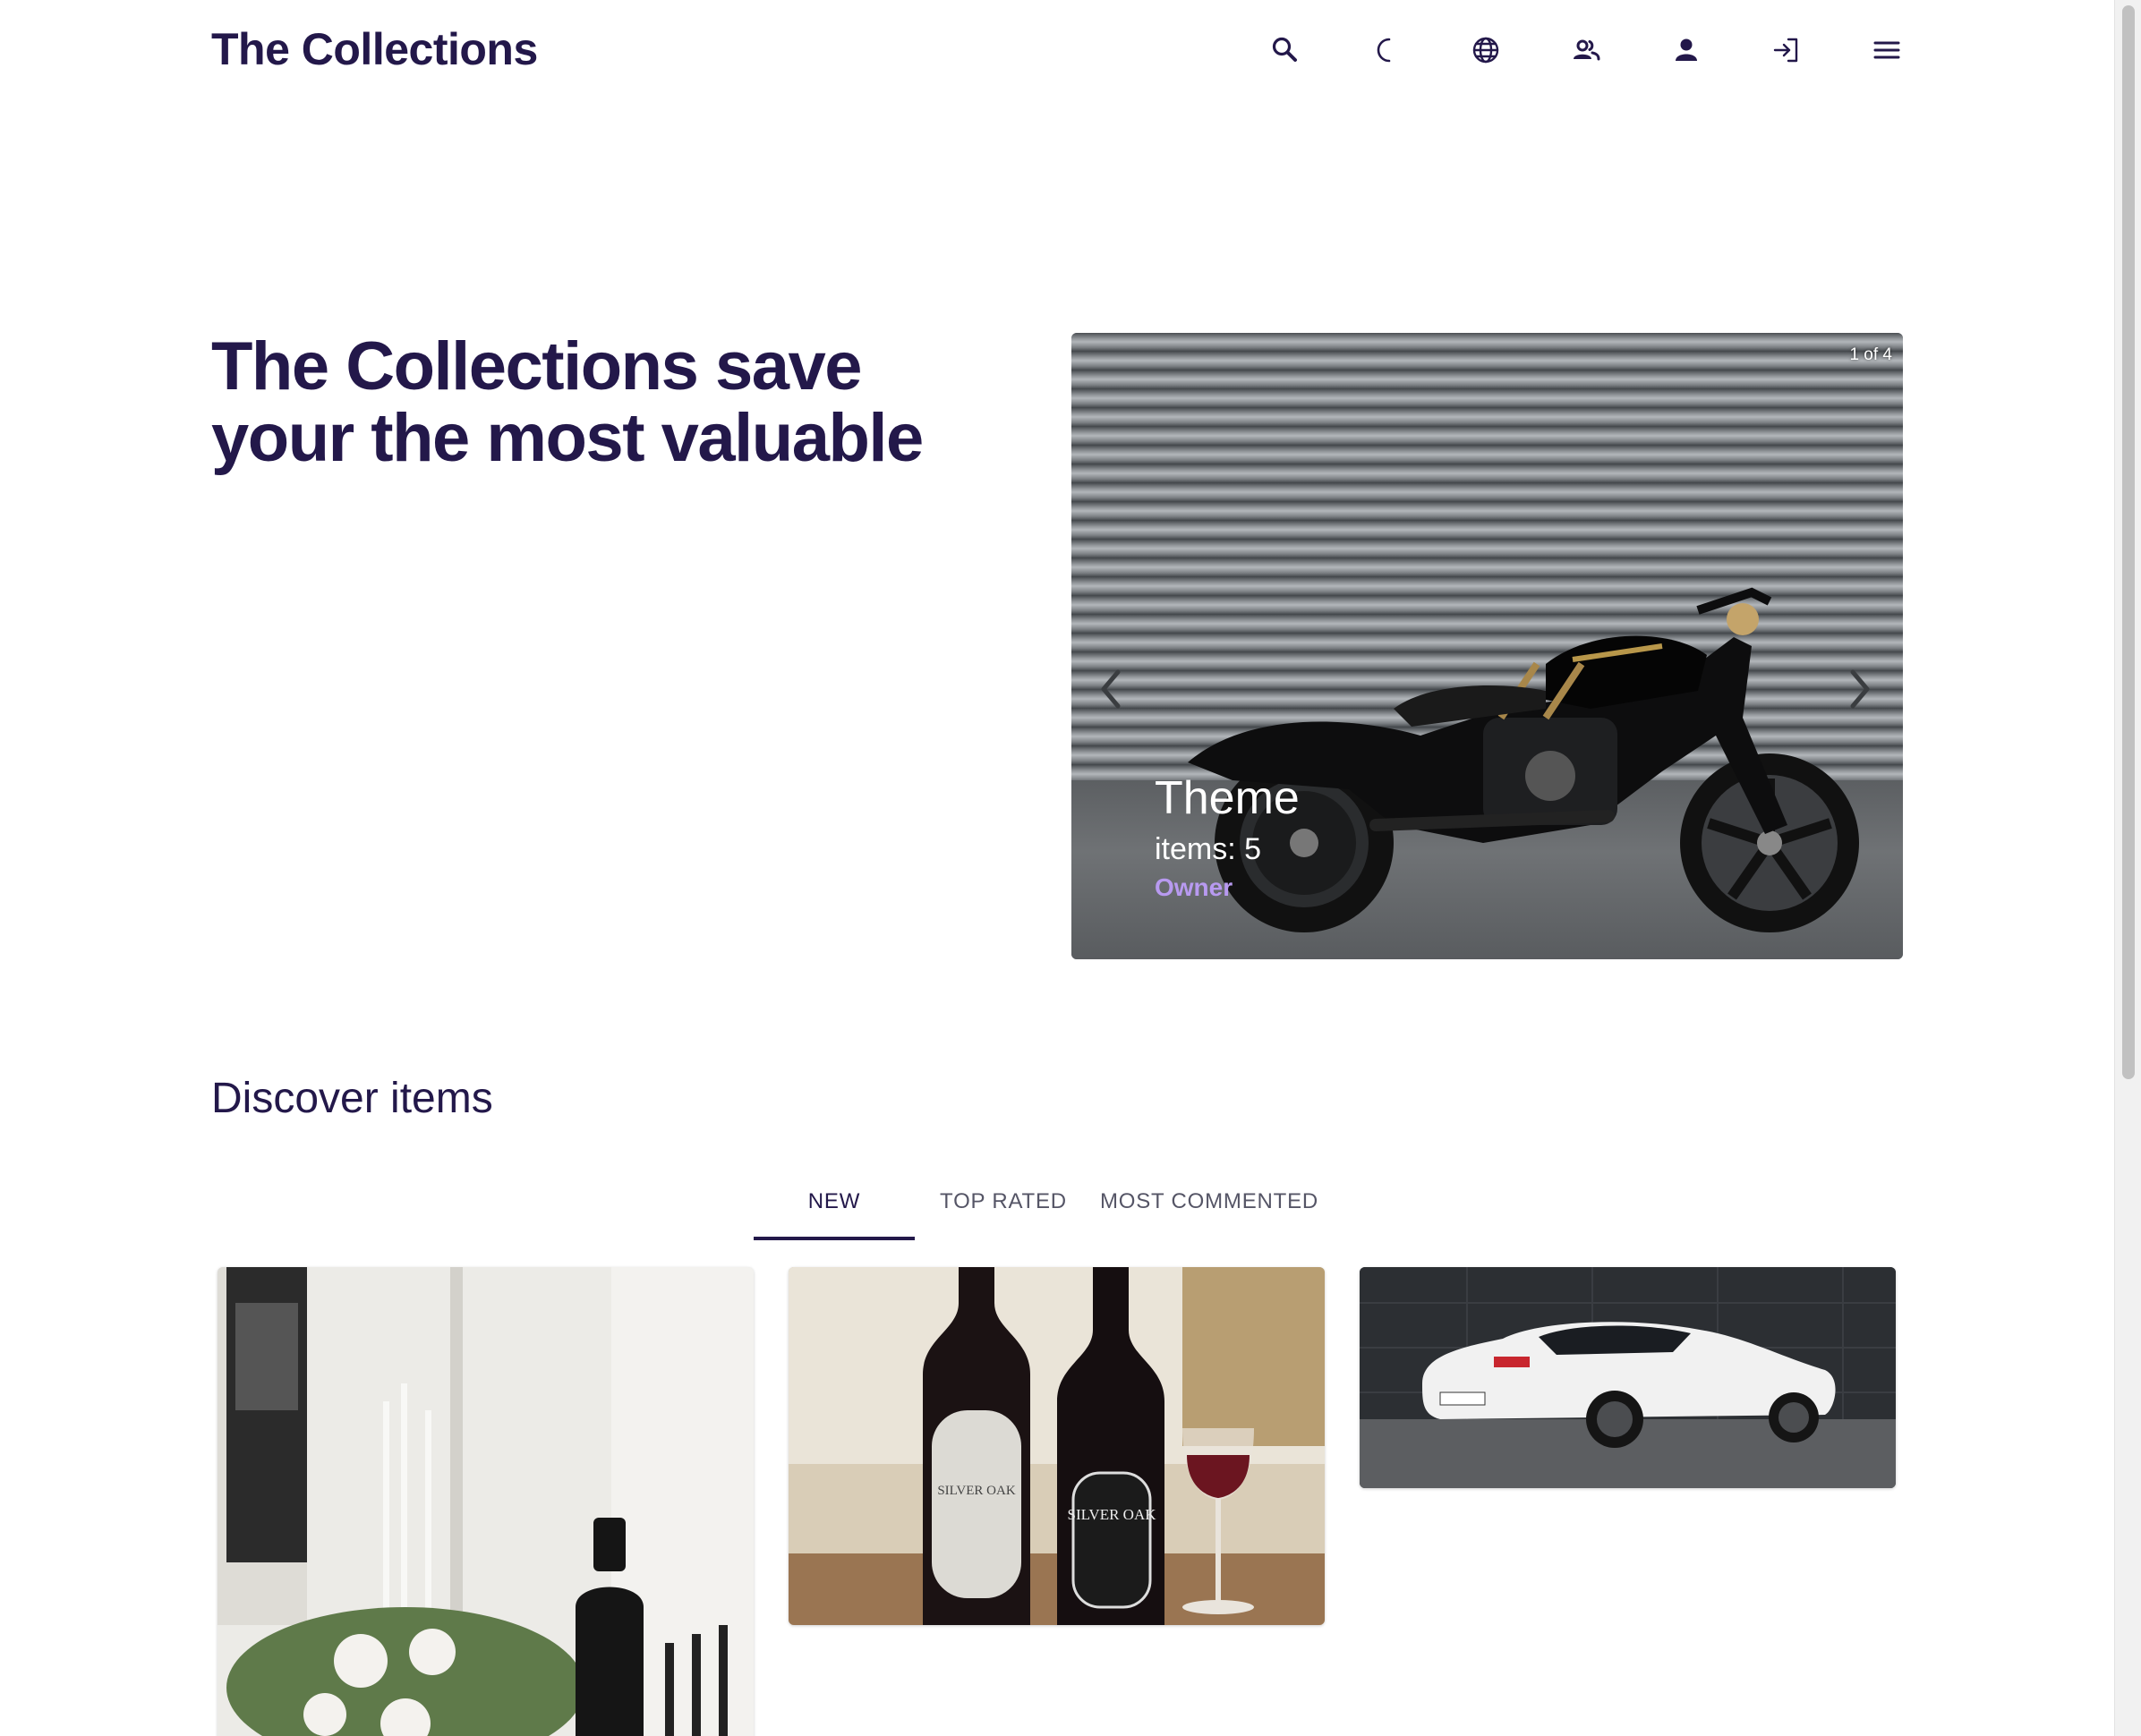  What do you see at coordinates (1057, 50) in the screenshot?
I see `site-header: The Collections` at bounding box center [1057, 50].